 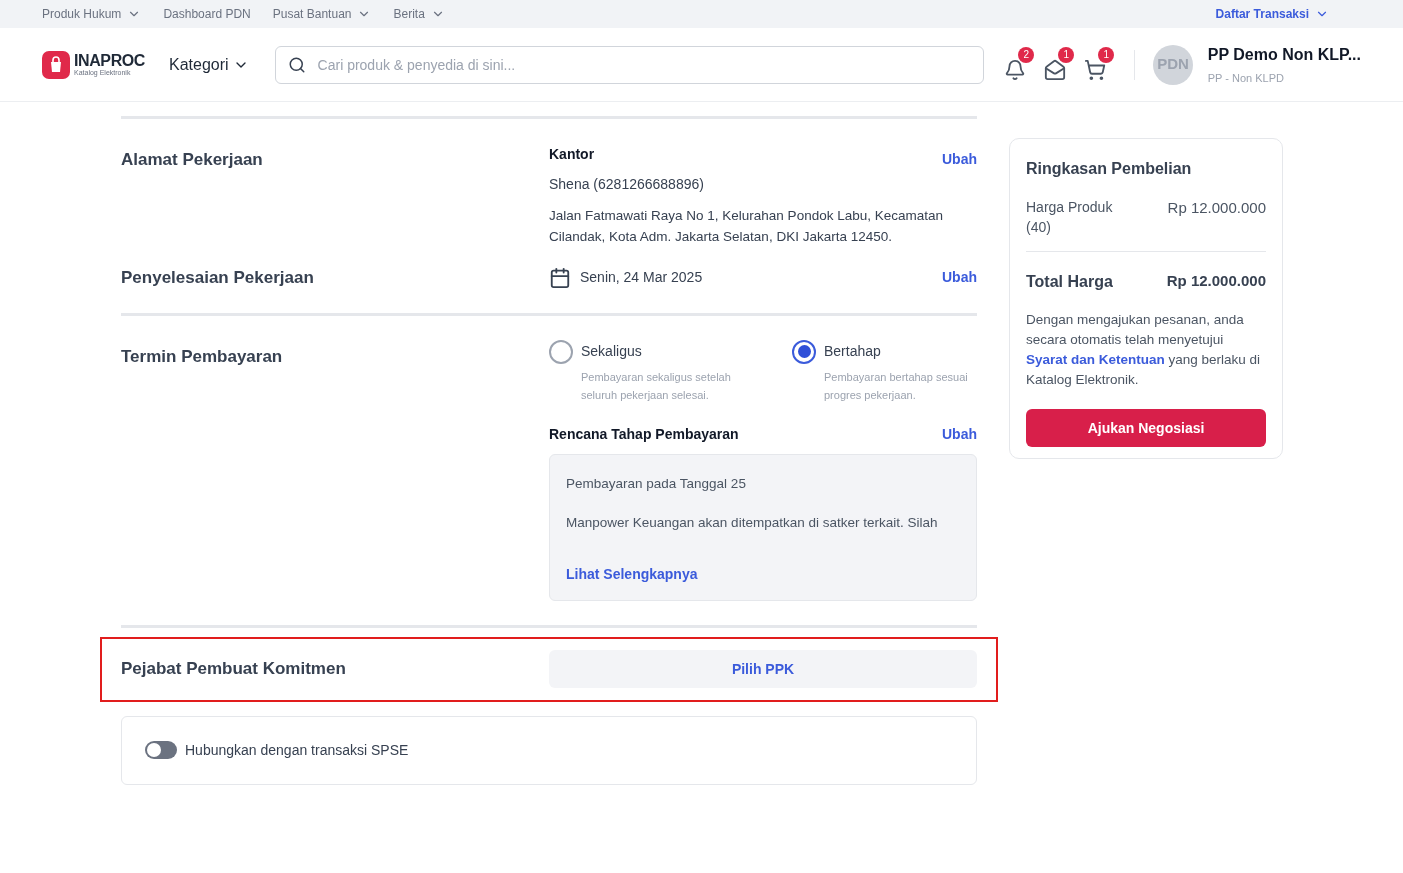 I want to click on option-description: Pembayaran sekaligus setelah seluruh pekerjaan selesai., so click(x=656, y=386).